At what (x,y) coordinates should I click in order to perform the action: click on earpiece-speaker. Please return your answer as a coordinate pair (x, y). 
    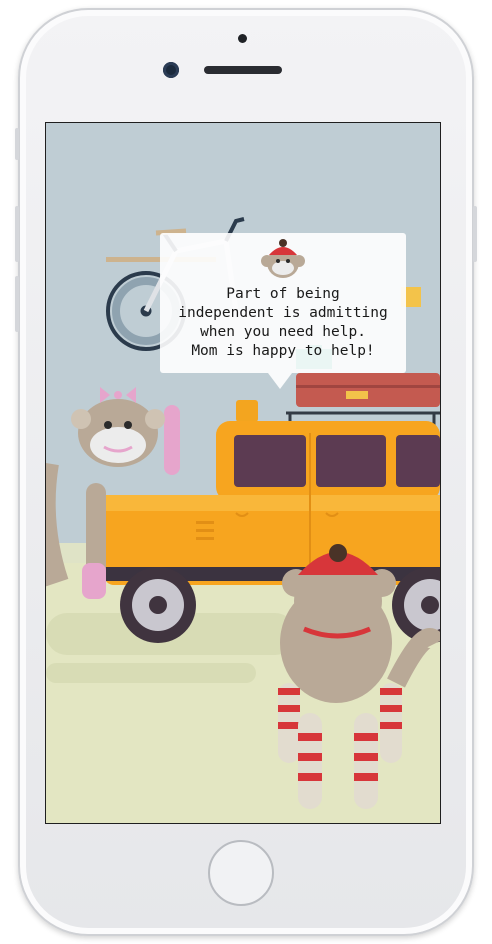
    Looking at the image, I should click on (243, 70).